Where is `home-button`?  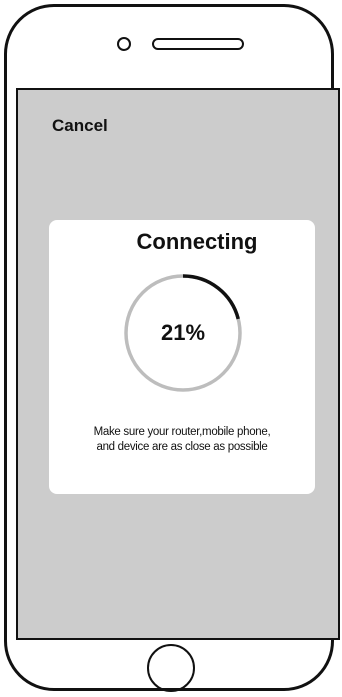 home-button is located at coordinates (171, 668).